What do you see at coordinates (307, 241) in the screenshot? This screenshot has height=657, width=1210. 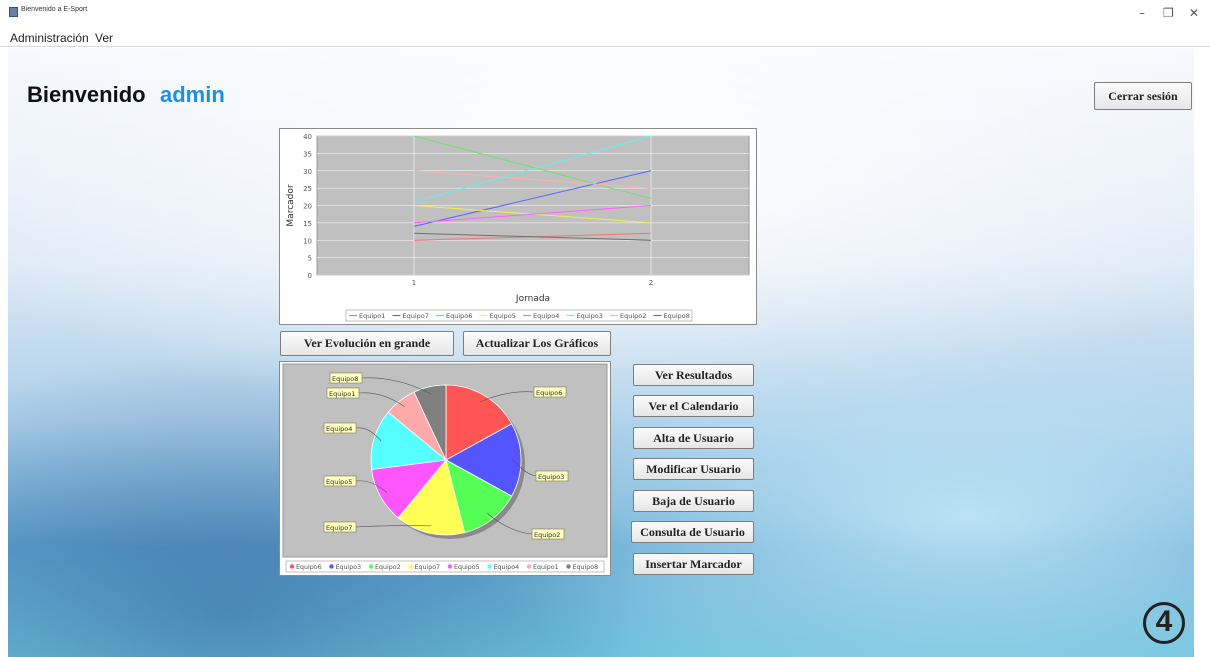 I see `y-tick-label: 10` at bounding box center [307, 241].